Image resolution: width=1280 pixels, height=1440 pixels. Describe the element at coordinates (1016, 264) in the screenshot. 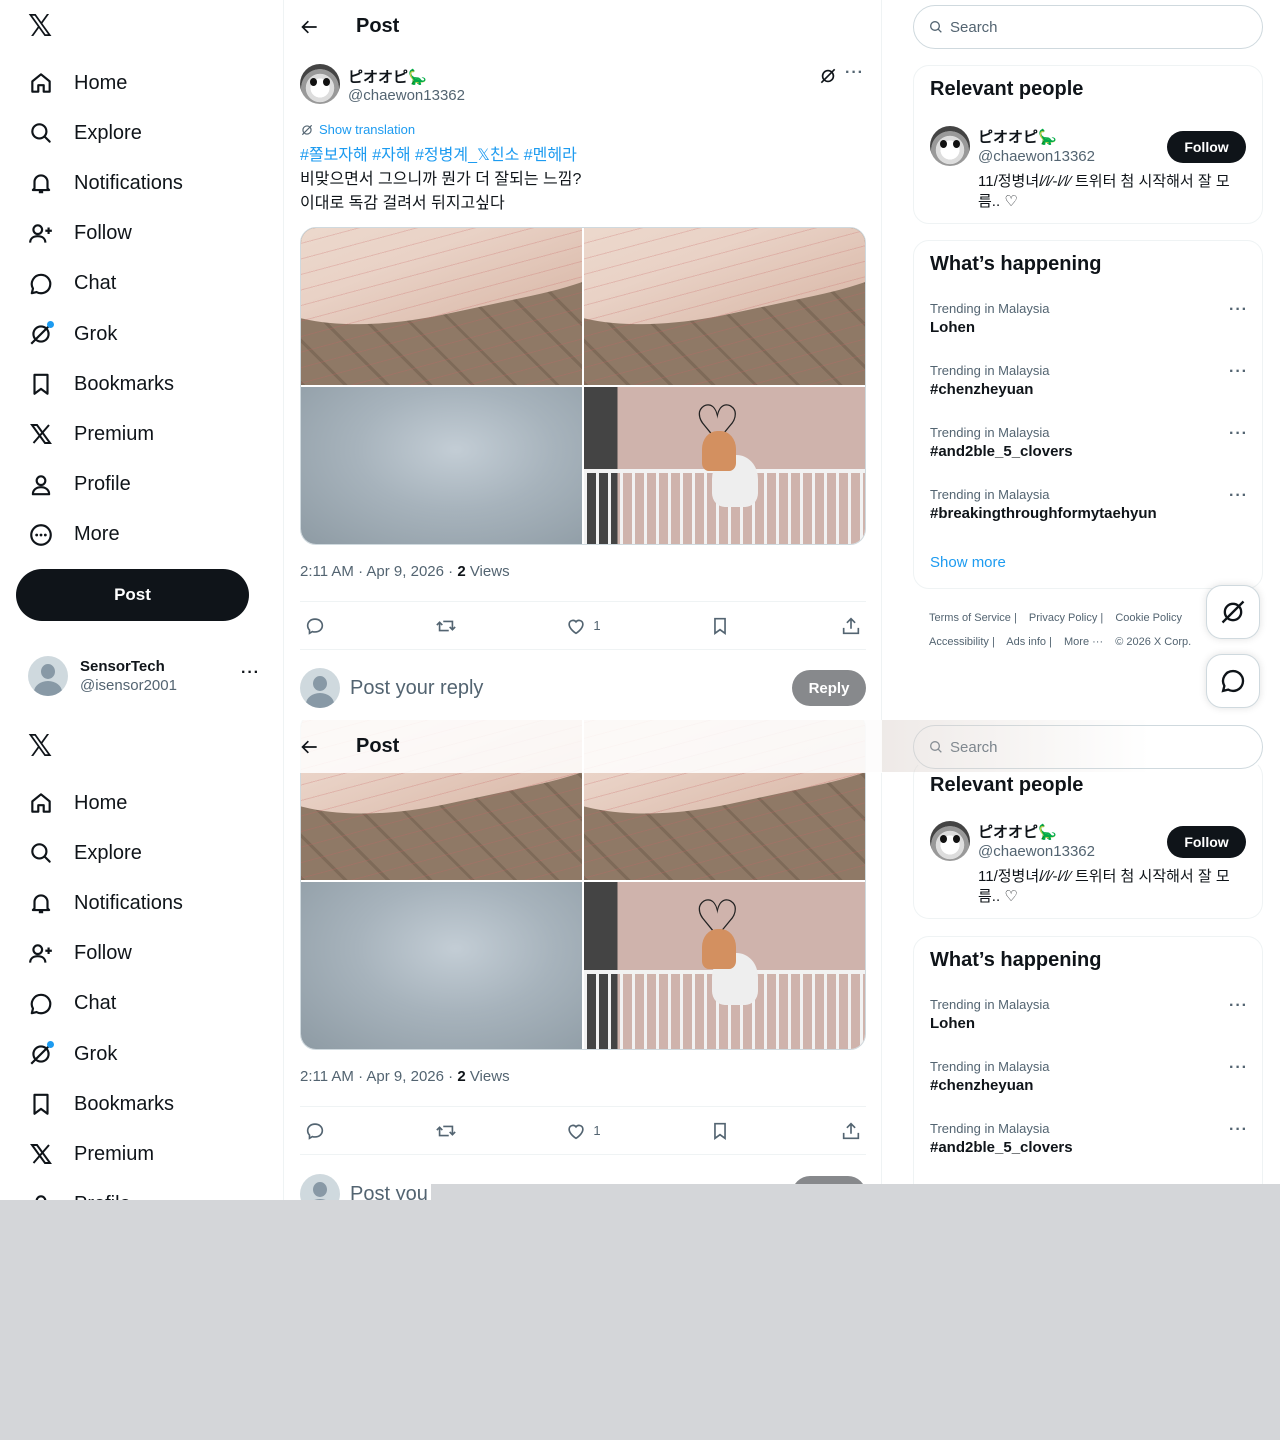

I see `card-title: What’s happening` at that location.